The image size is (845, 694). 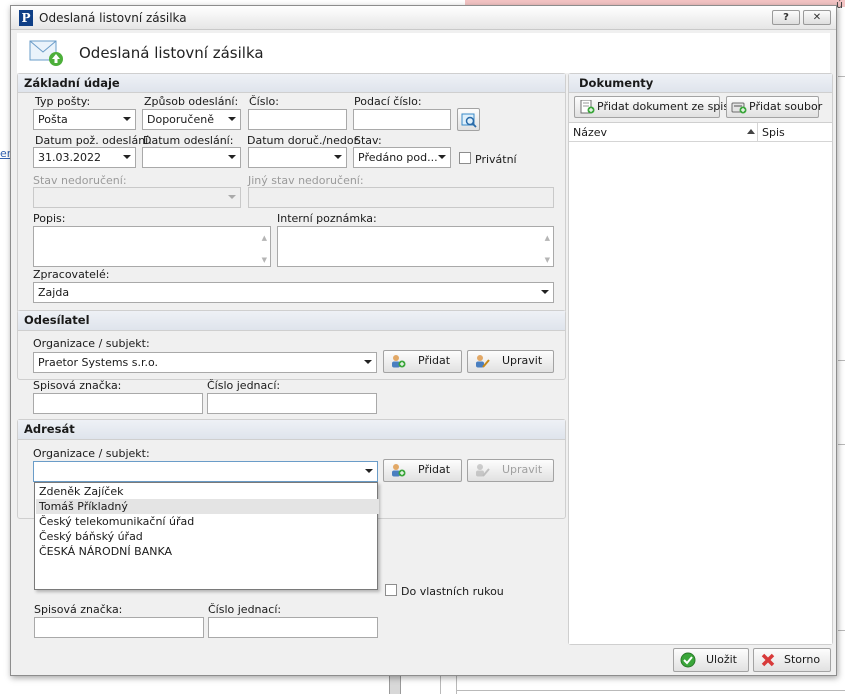 What do you see at coordinates (205, 471) in the screenshot?
I see `recipient-org-combobox` at bounding box center [205, 471].